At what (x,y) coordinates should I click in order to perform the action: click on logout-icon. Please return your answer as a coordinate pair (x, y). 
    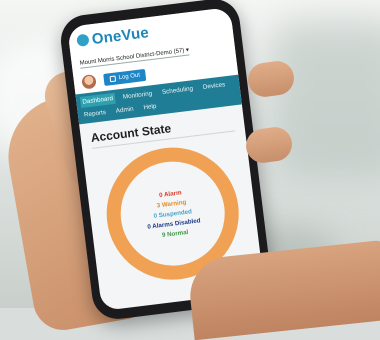
    Looking at the image, I should click on (113, 79).